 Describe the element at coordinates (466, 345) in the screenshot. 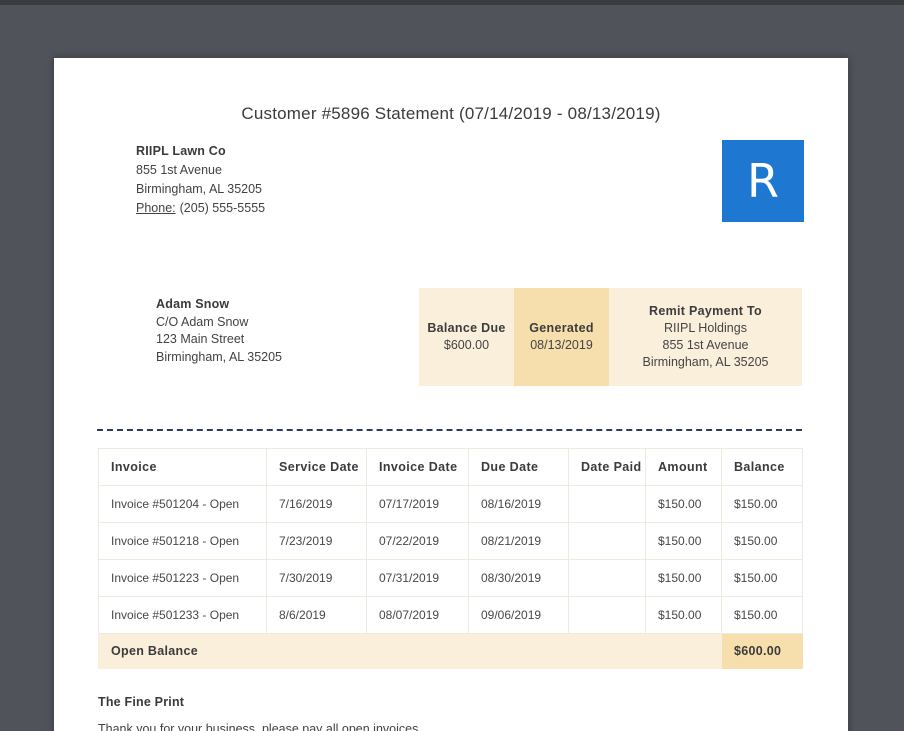

I see `balance-due-value: $600.00` at that location.